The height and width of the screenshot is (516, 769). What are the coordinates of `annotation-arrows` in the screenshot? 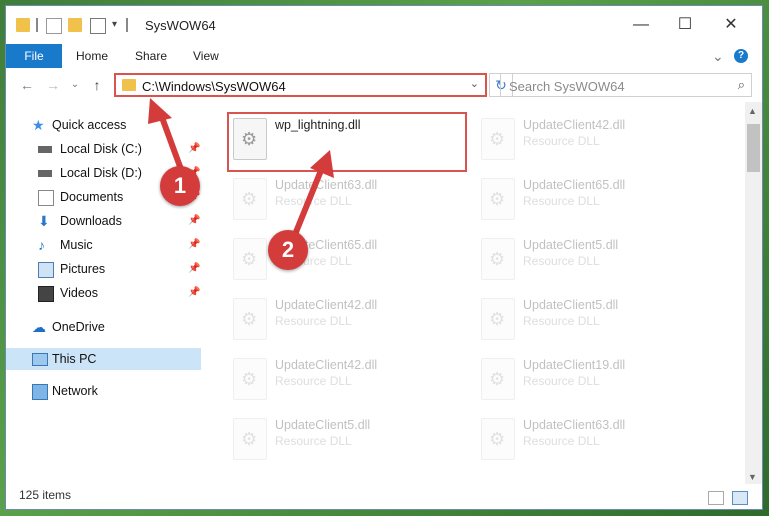 It's located at (241, 166).